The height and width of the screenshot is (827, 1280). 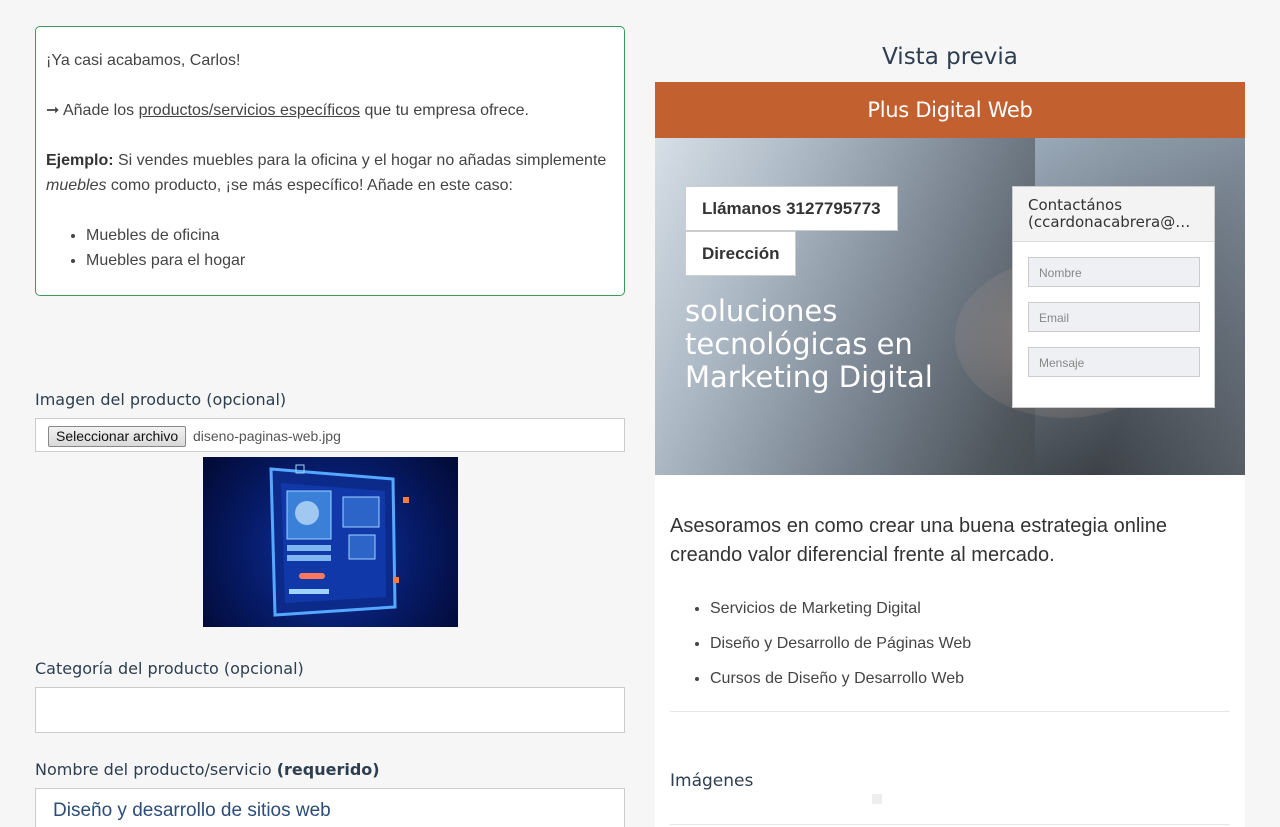 I want to click on arrow-icon: ➞, so click(x=53, y=110).